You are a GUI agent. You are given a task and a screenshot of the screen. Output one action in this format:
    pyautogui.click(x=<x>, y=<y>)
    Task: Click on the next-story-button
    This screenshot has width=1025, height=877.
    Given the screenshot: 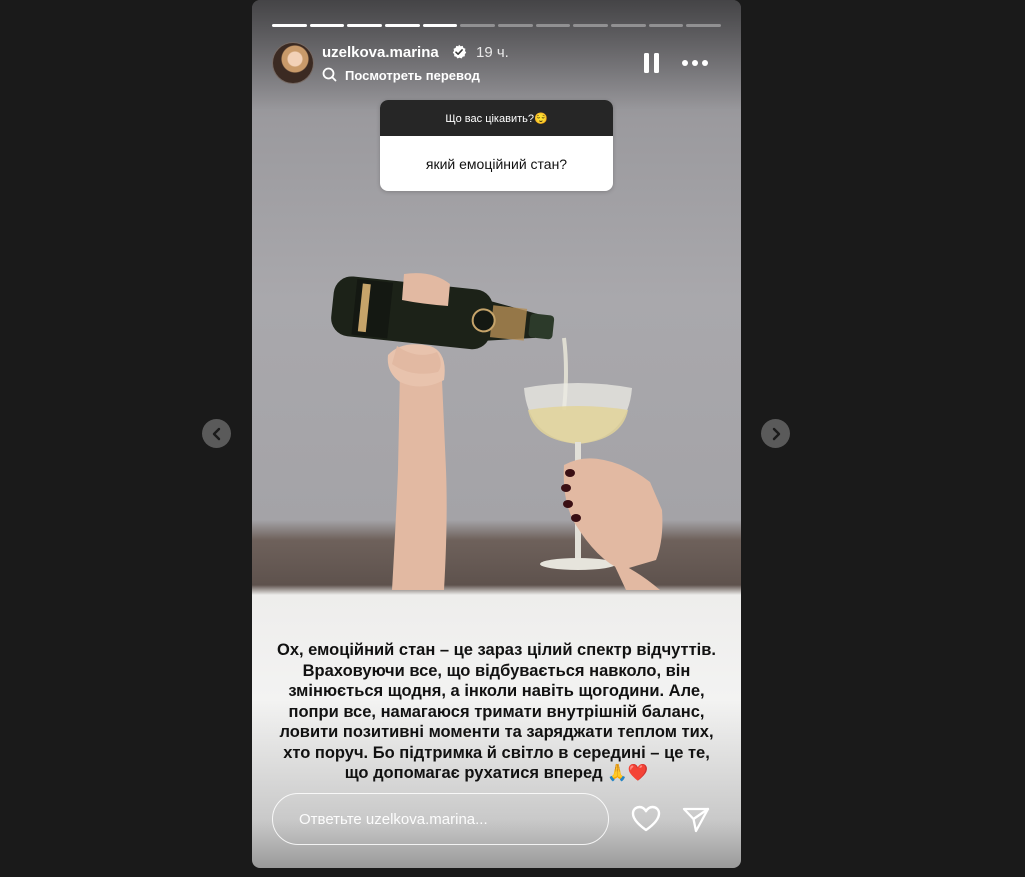 What is the action you would take?
    pyautogui.click(x=775, y=433)
    